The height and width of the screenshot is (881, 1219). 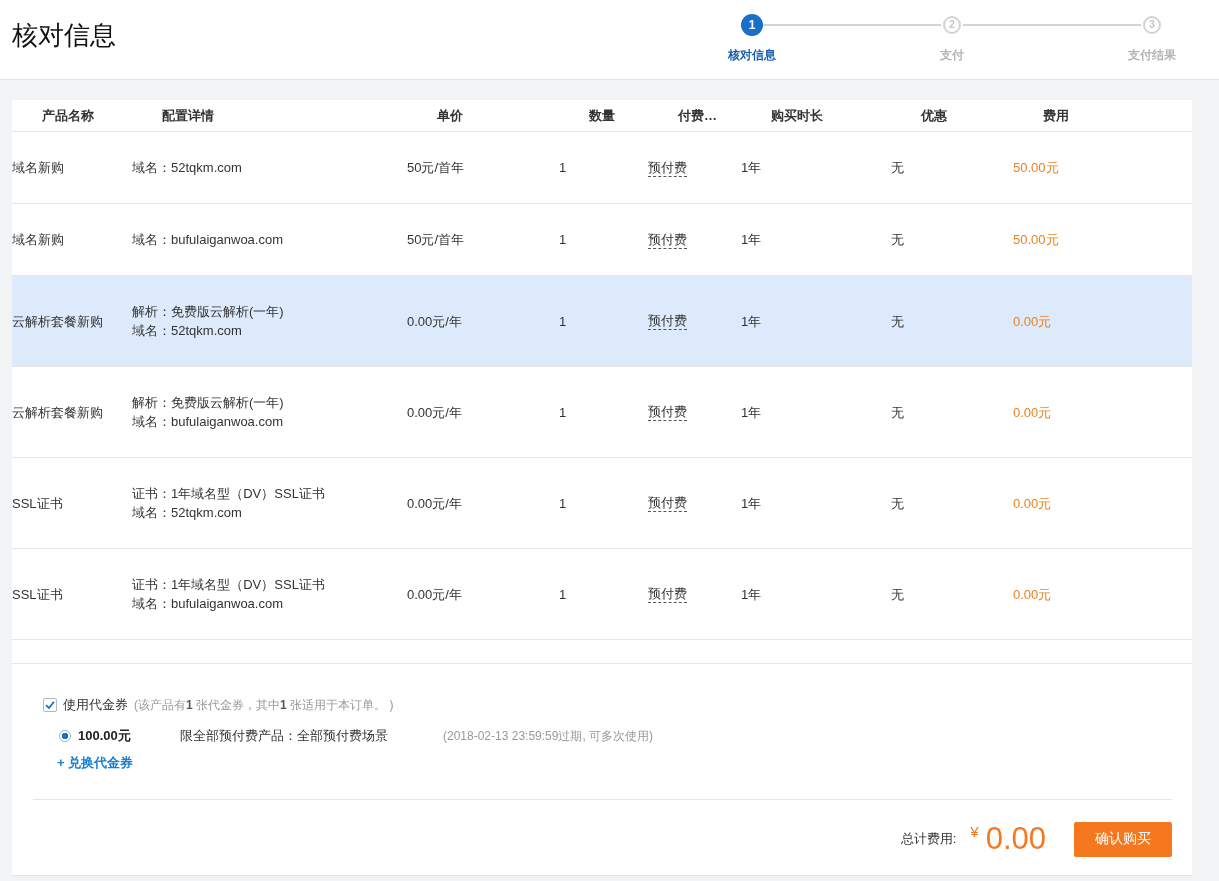 I want to click on step-number: 2, so click(x=952, y=25).